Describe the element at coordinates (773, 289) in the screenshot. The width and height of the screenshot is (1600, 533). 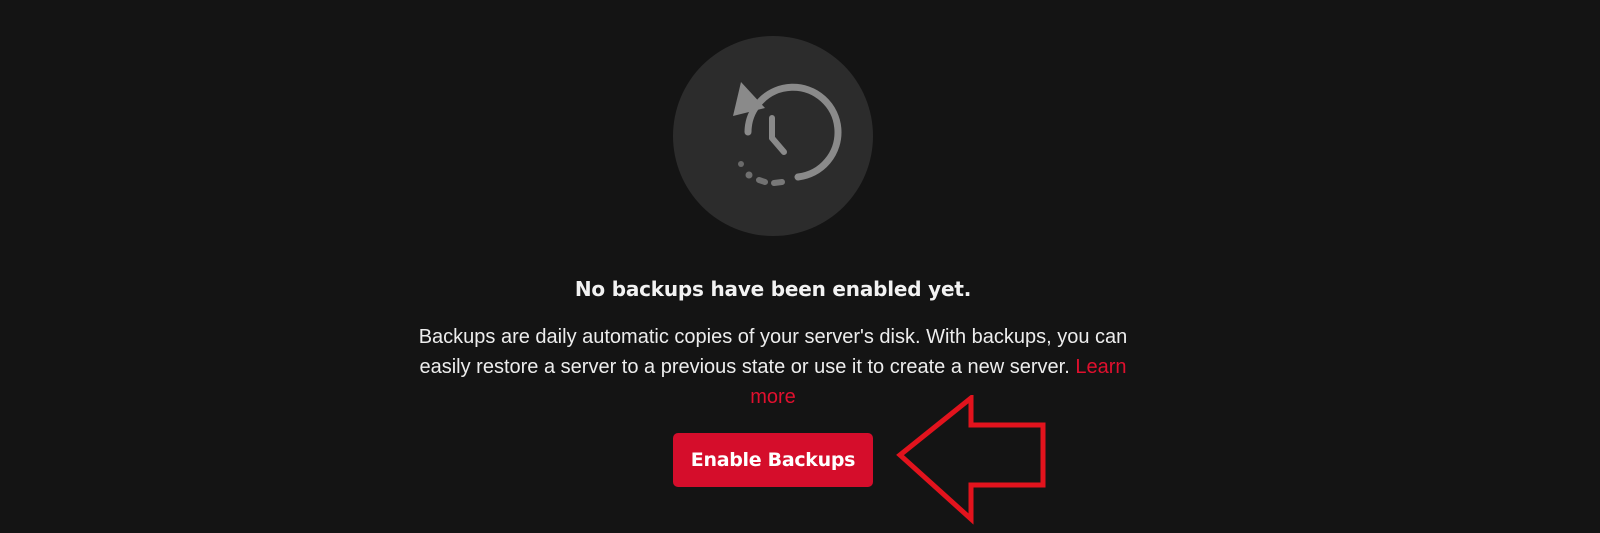
I see `empty-state-title: No backups have been enabled yet.` at that location.